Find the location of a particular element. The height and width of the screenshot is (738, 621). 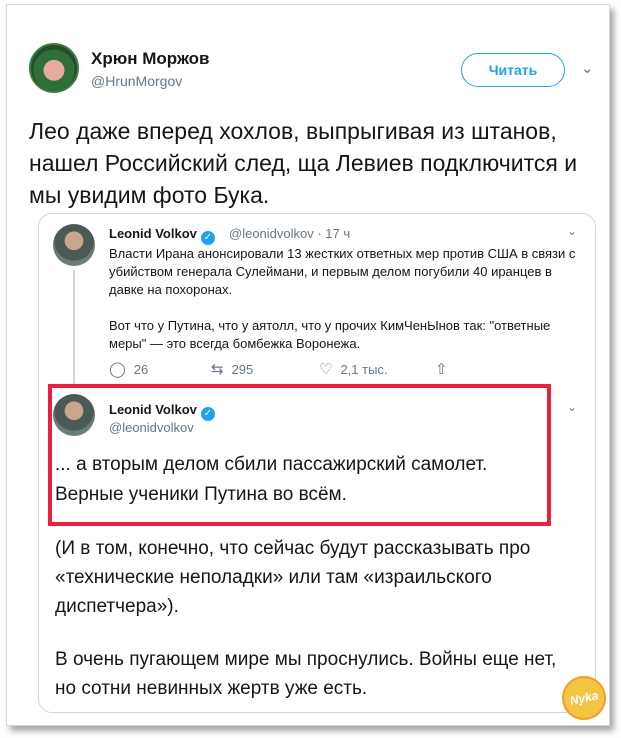

retweet-action: ⇆ 295 is located at coordinates (232, 369).